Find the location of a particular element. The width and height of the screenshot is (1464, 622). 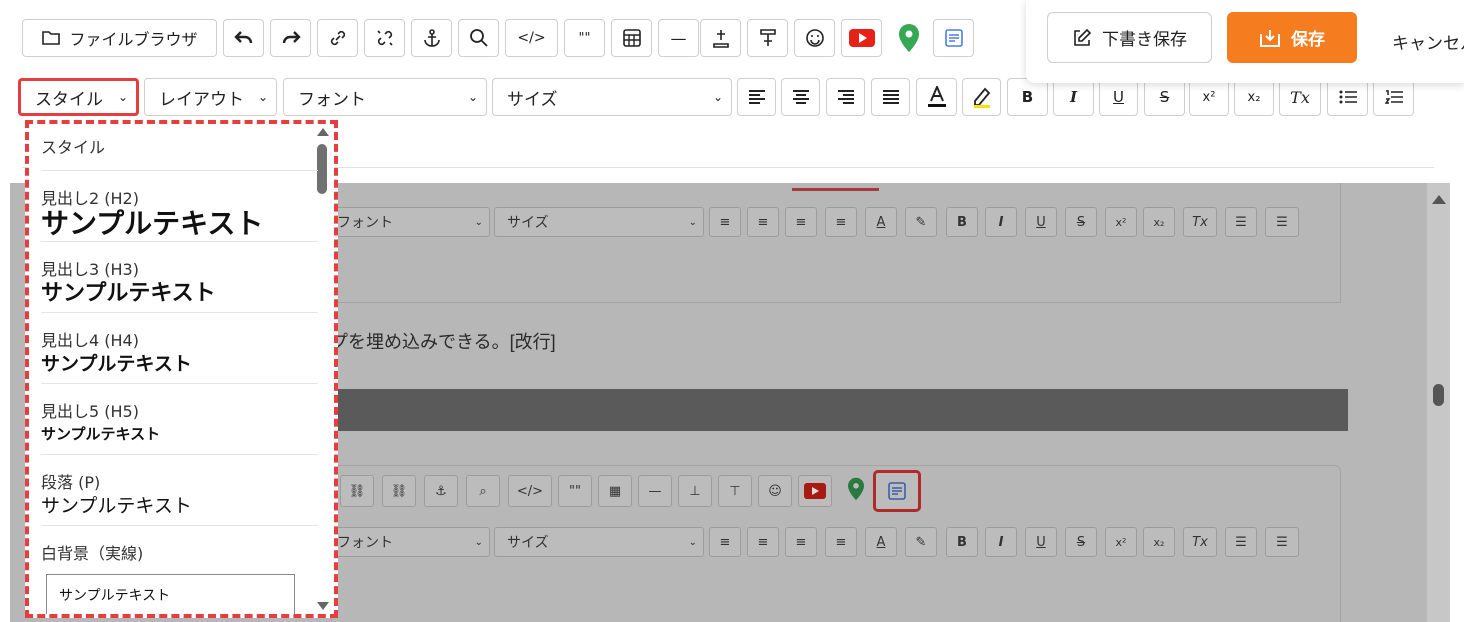

map-pin-icon is located at coordinates (856, 489).